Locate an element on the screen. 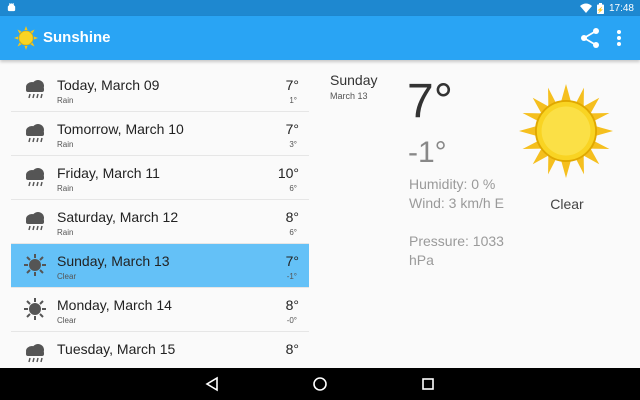 The width and height of the screenshot is (640, 400). sun-logo-icon is located at coordinates (26, 38).